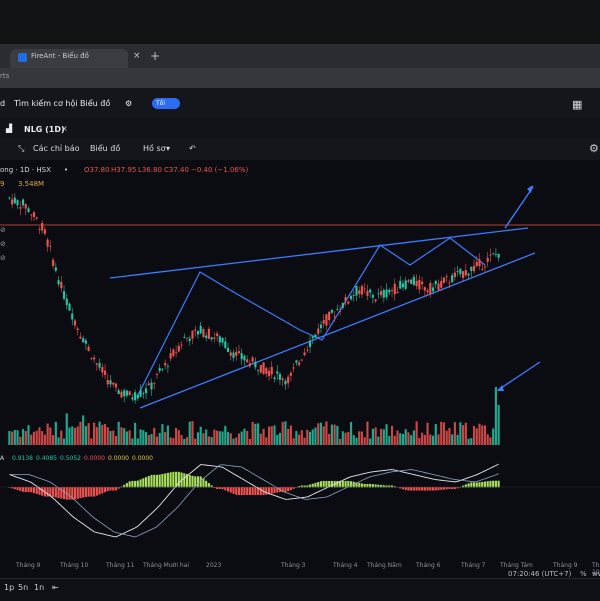 This screenshot has height=601, width=600. What do you see at coordinates (23, 587) in the screenshot?
I see `timeframe-5n: 5n` at bounding box center [23, 587].